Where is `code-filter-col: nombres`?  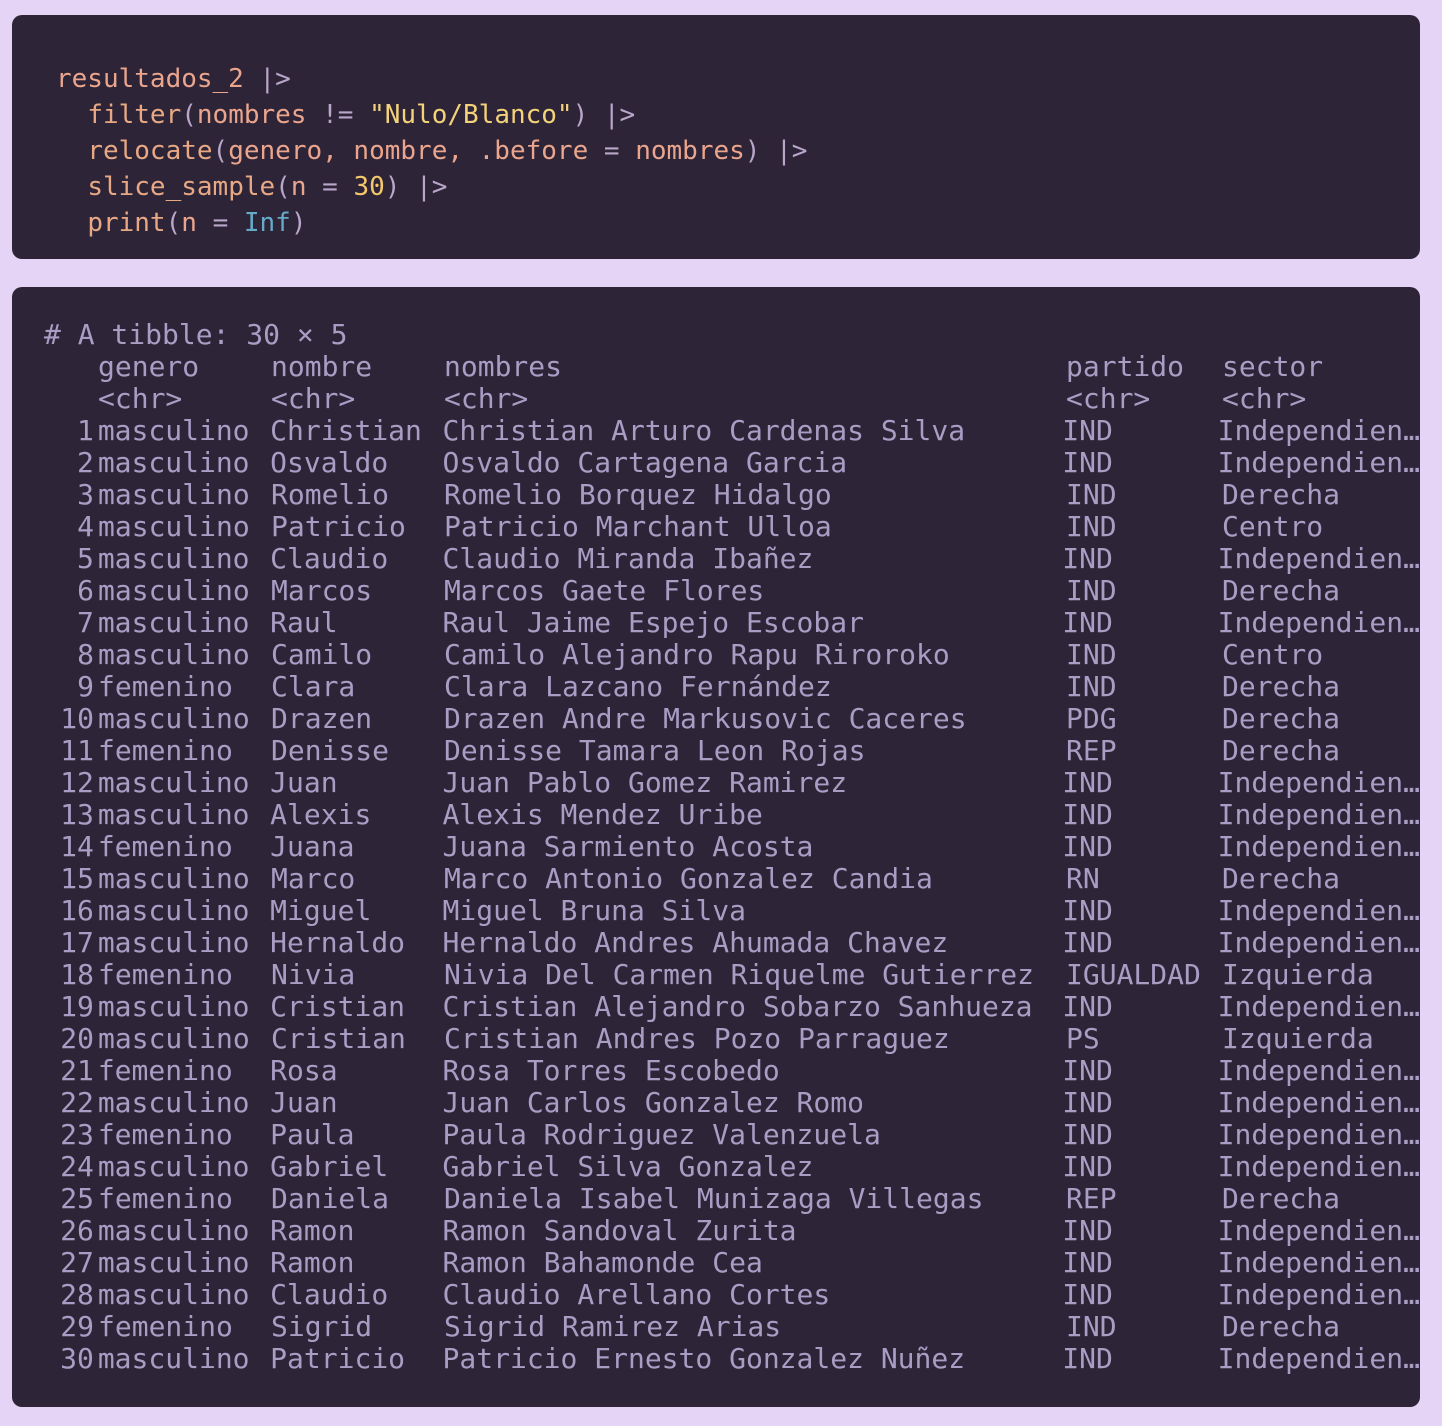
code-filter-col: nombres is located at coordinates (251, 115).